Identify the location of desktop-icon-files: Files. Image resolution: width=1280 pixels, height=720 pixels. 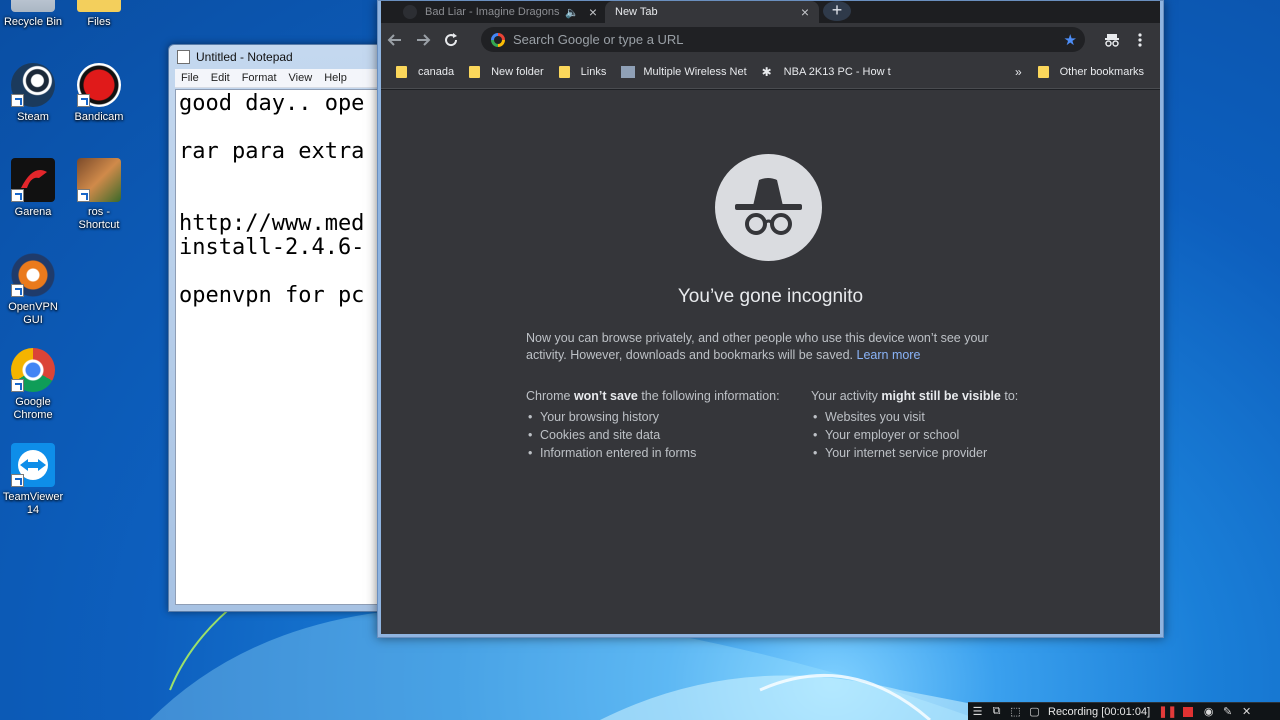
(99, 14).